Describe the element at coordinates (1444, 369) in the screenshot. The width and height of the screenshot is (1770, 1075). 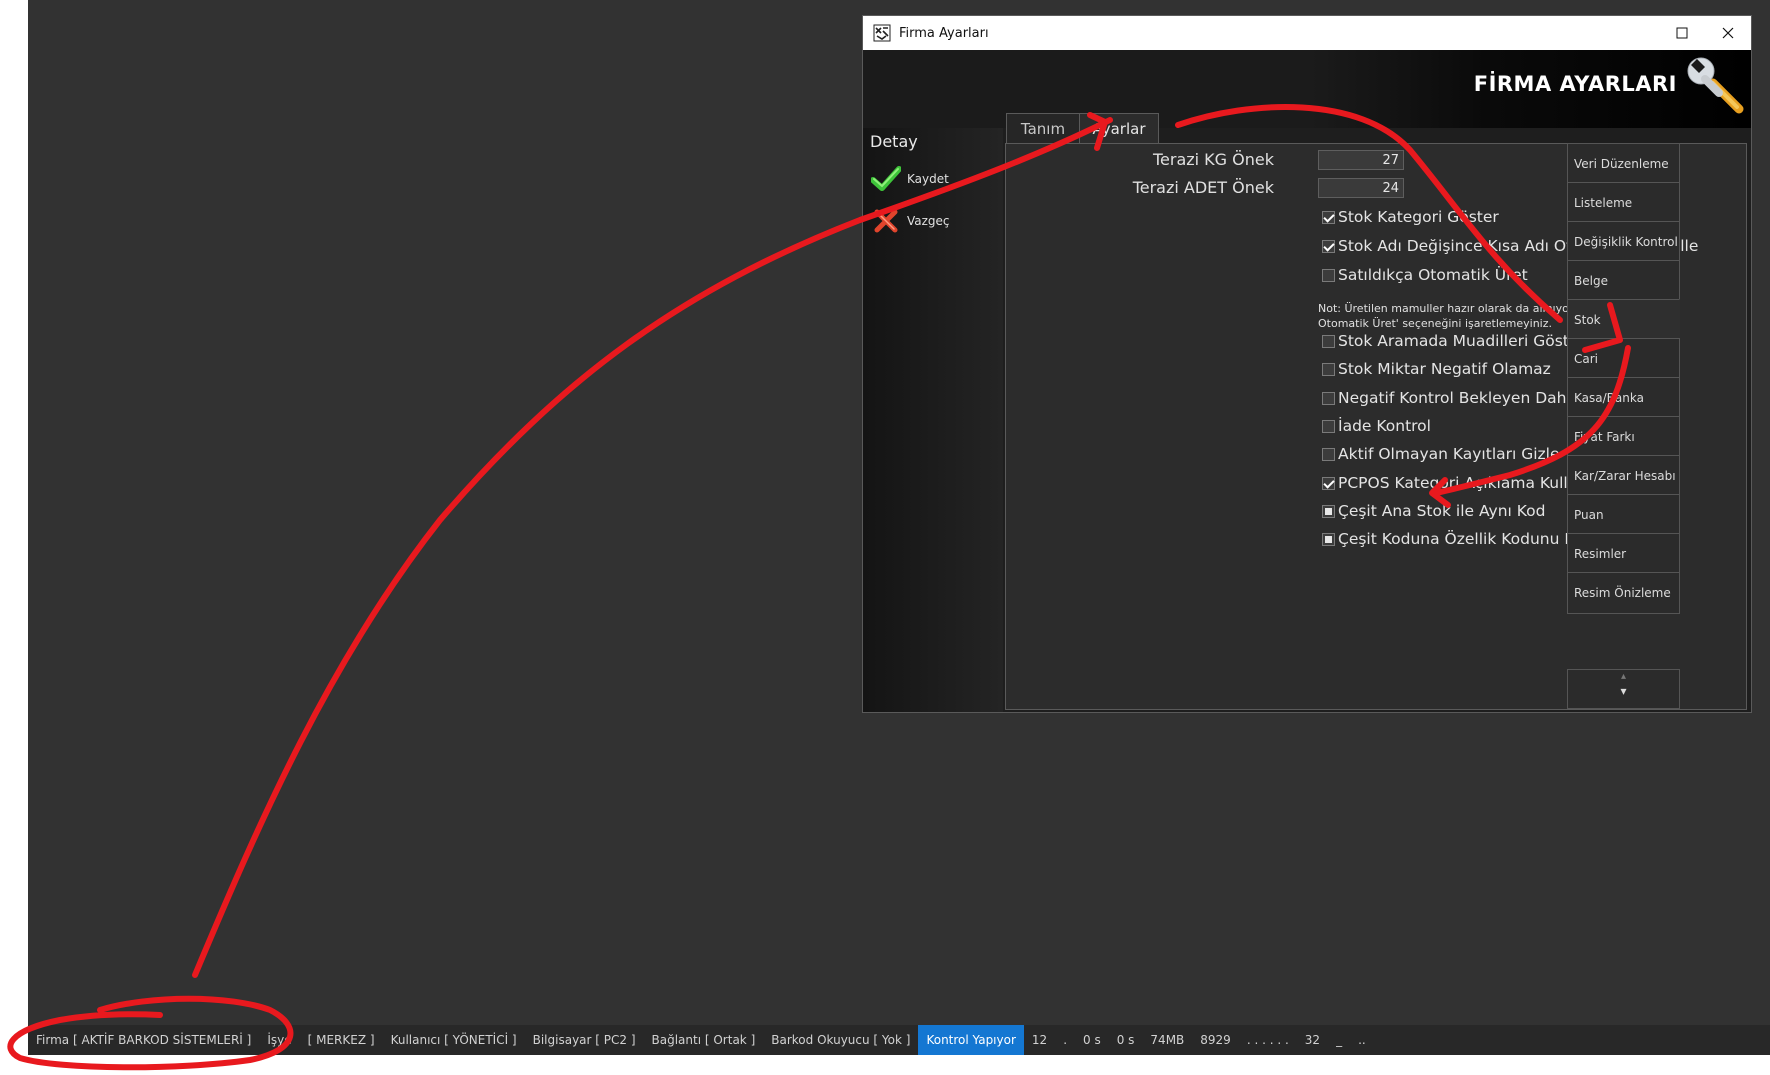
I see `checkbox-label: Stok Miktar Negatif Olamaz` at that location.